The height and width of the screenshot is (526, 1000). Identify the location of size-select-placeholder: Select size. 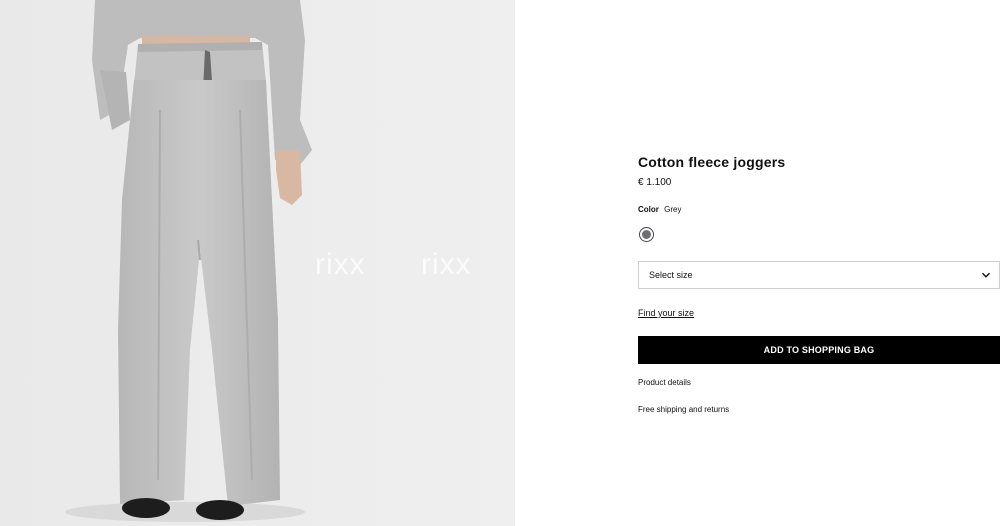
(671, 275).